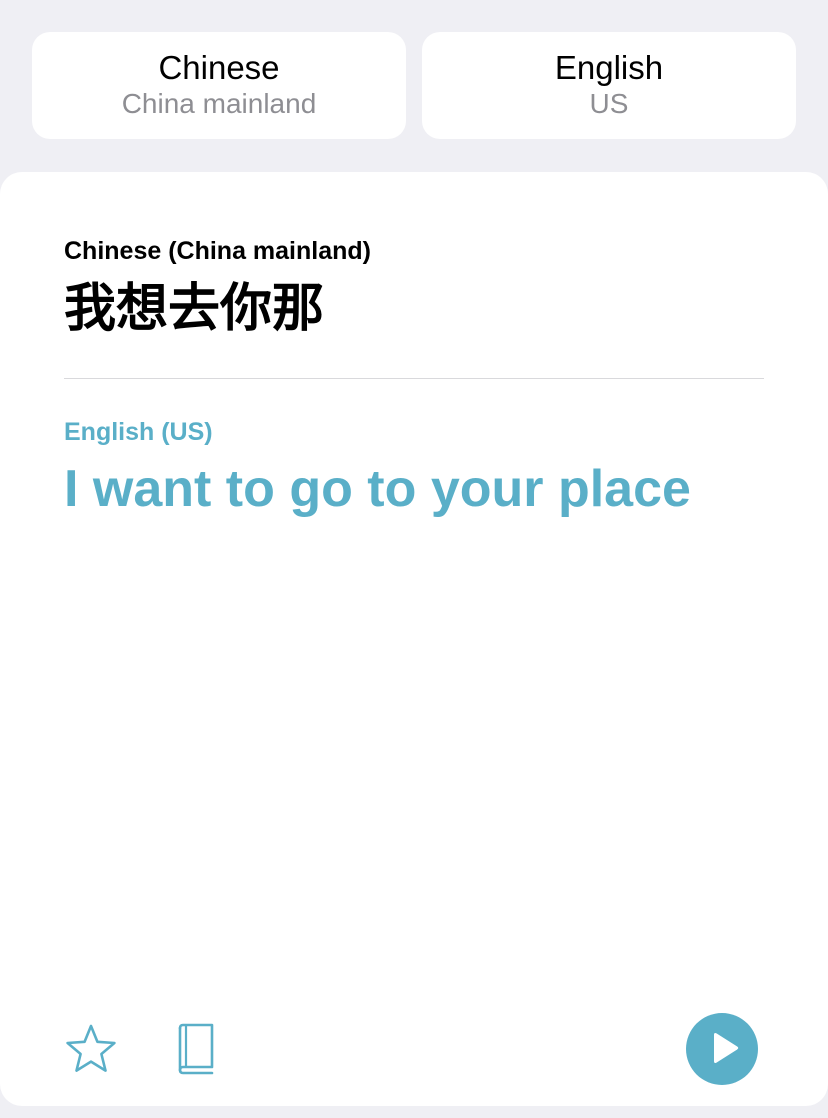  What do you see at coordinates (609, 103) in the screenshot?
I see `target-language-region: US` at bounding box center [609, 103].